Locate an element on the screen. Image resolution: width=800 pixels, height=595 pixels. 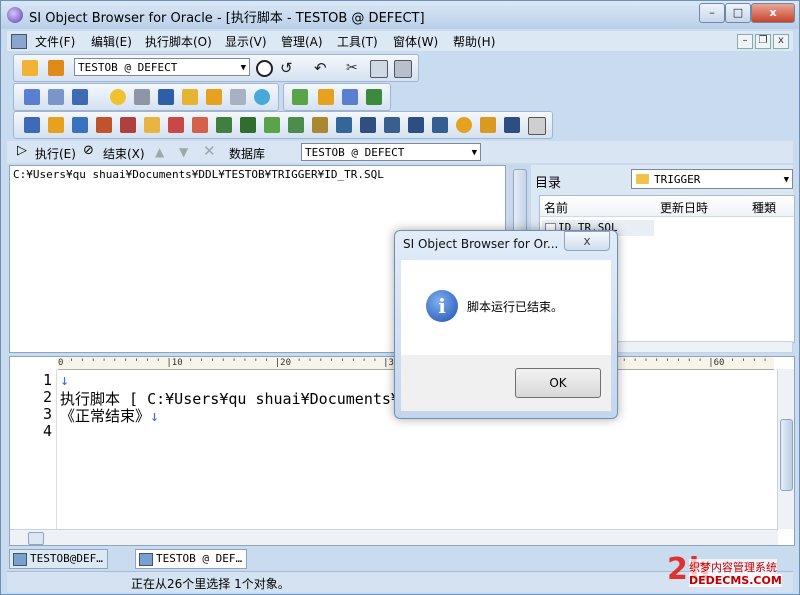
menu-view: 显示(V) is located at coordinates (246, 41).